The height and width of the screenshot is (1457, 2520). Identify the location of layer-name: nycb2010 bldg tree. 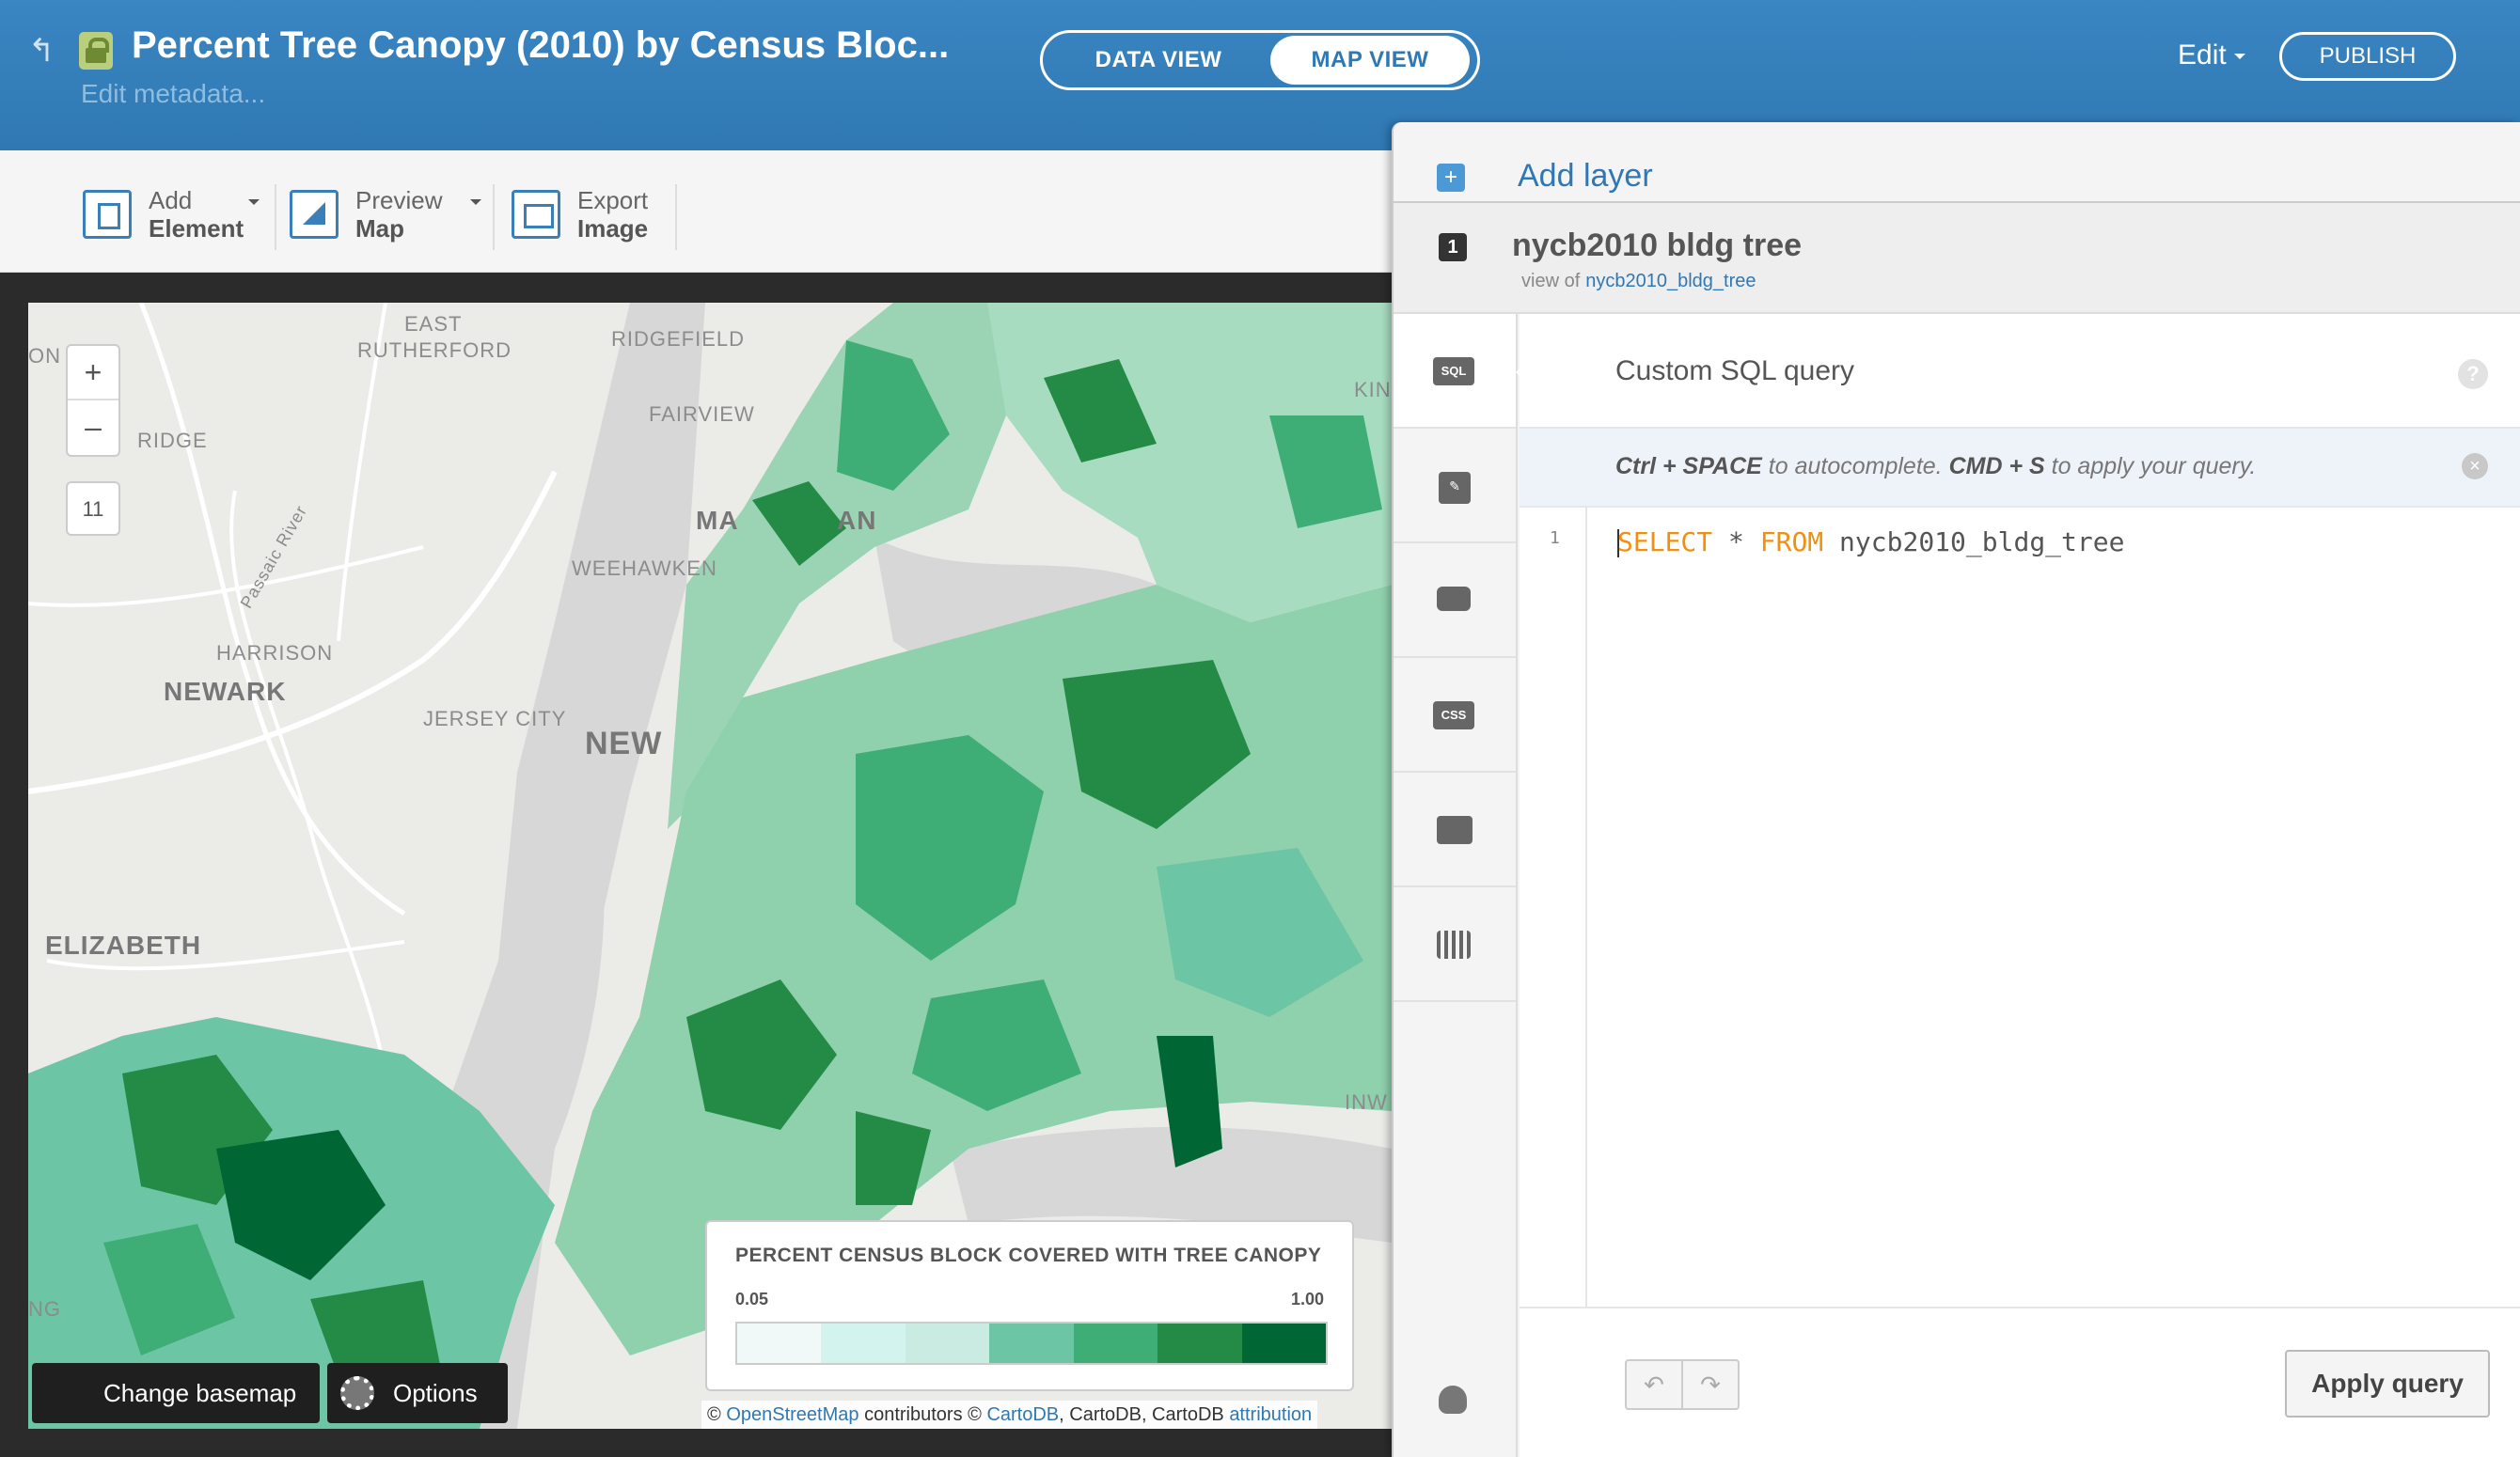
(1657, 245).